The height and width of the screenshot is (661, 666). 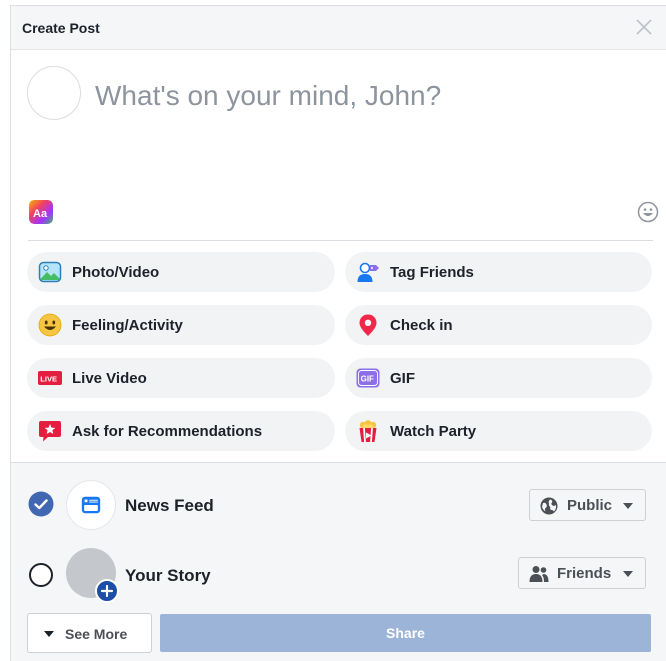 What do you see at coordinates (181, 378) in the screenshot?
I see `option-live-video: LIVE Live Video` at bounding box center [181, 378].